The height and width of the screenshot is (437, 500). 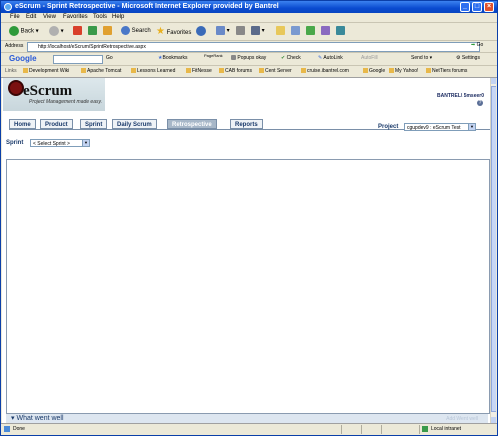 I want to click on back-arrow-icon, so click(x=14, y=31).